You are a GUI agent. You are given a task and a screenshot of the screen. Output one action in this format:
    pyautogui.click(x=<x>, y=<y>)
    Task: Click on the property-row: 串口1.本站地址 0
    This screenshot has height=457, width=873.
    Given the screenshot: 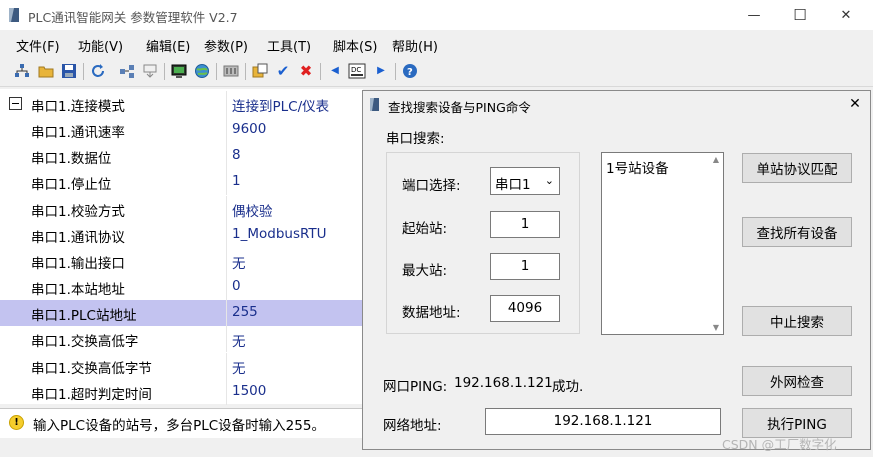 What is the action you would take?
    pyautogui.click(x=181, y=287)
    